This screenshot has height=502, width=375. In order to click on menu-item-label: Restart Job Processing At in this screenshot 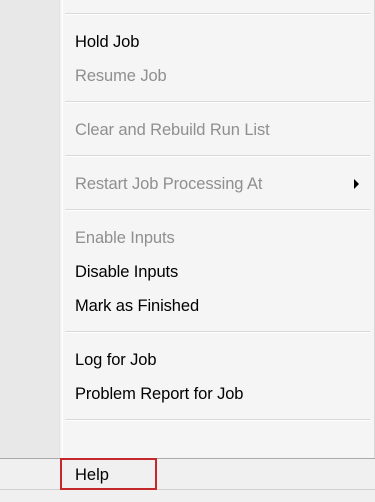, I will do `click(169, 184)`.